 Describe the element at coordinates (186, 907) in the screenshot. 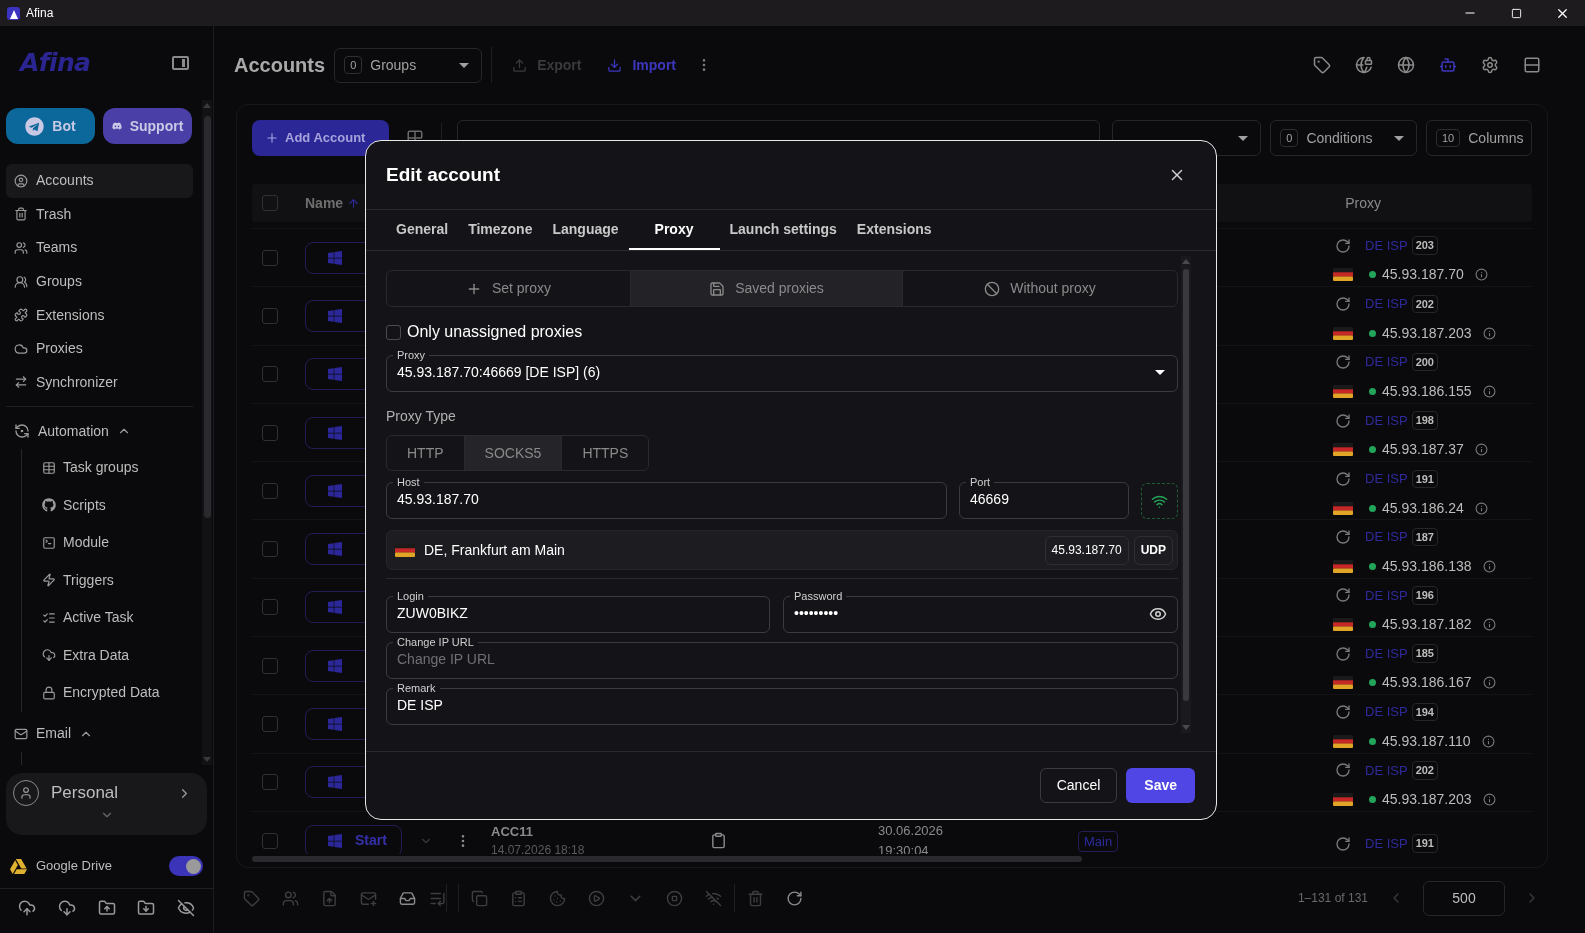

I see `eye-off-icon` at that location.